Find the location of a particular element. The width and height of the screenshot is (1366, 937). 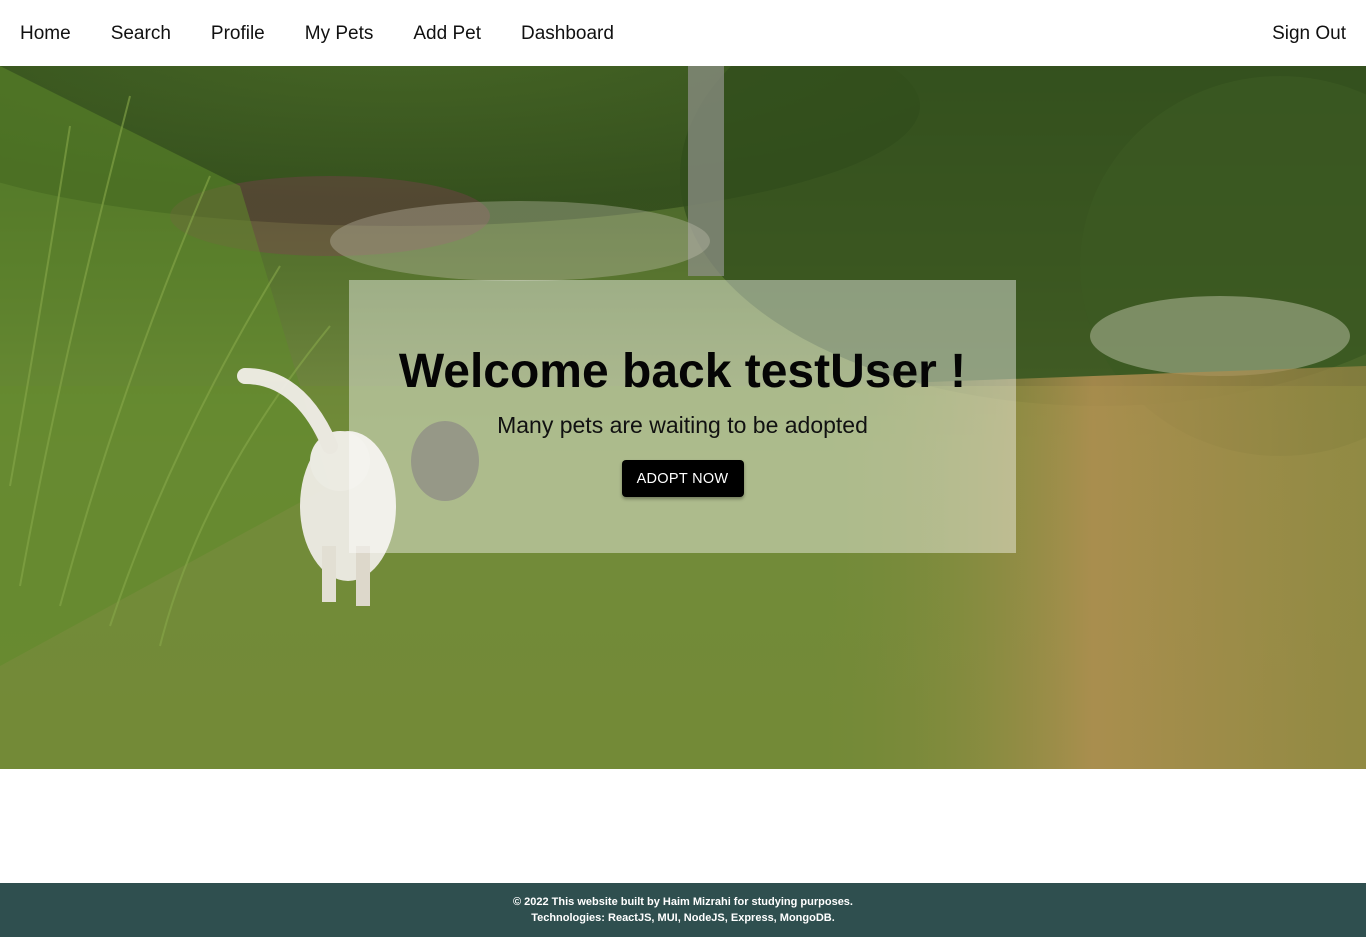

welcome-title: Welcome back testUser ! is located at coordinates (682, 371).